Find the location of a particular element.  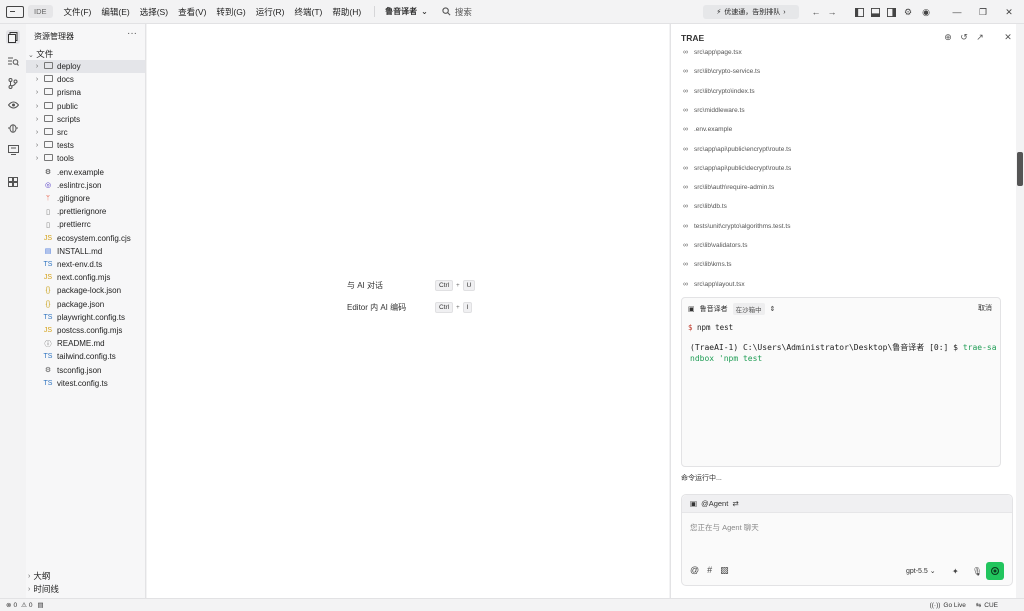

menu-terminal: 终端(T) is located at coordinates (309, 12).